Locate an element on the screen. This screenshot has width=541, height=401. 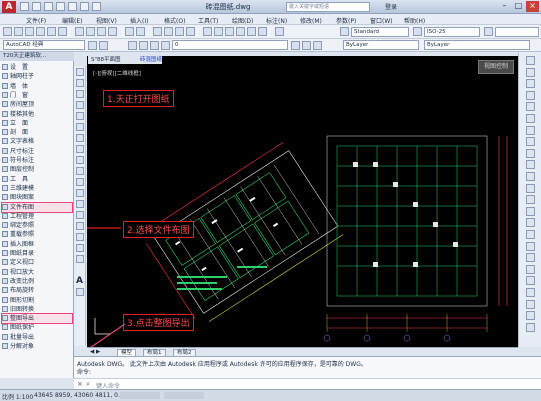
construction-line-icon is located at coordinates (80, 83).